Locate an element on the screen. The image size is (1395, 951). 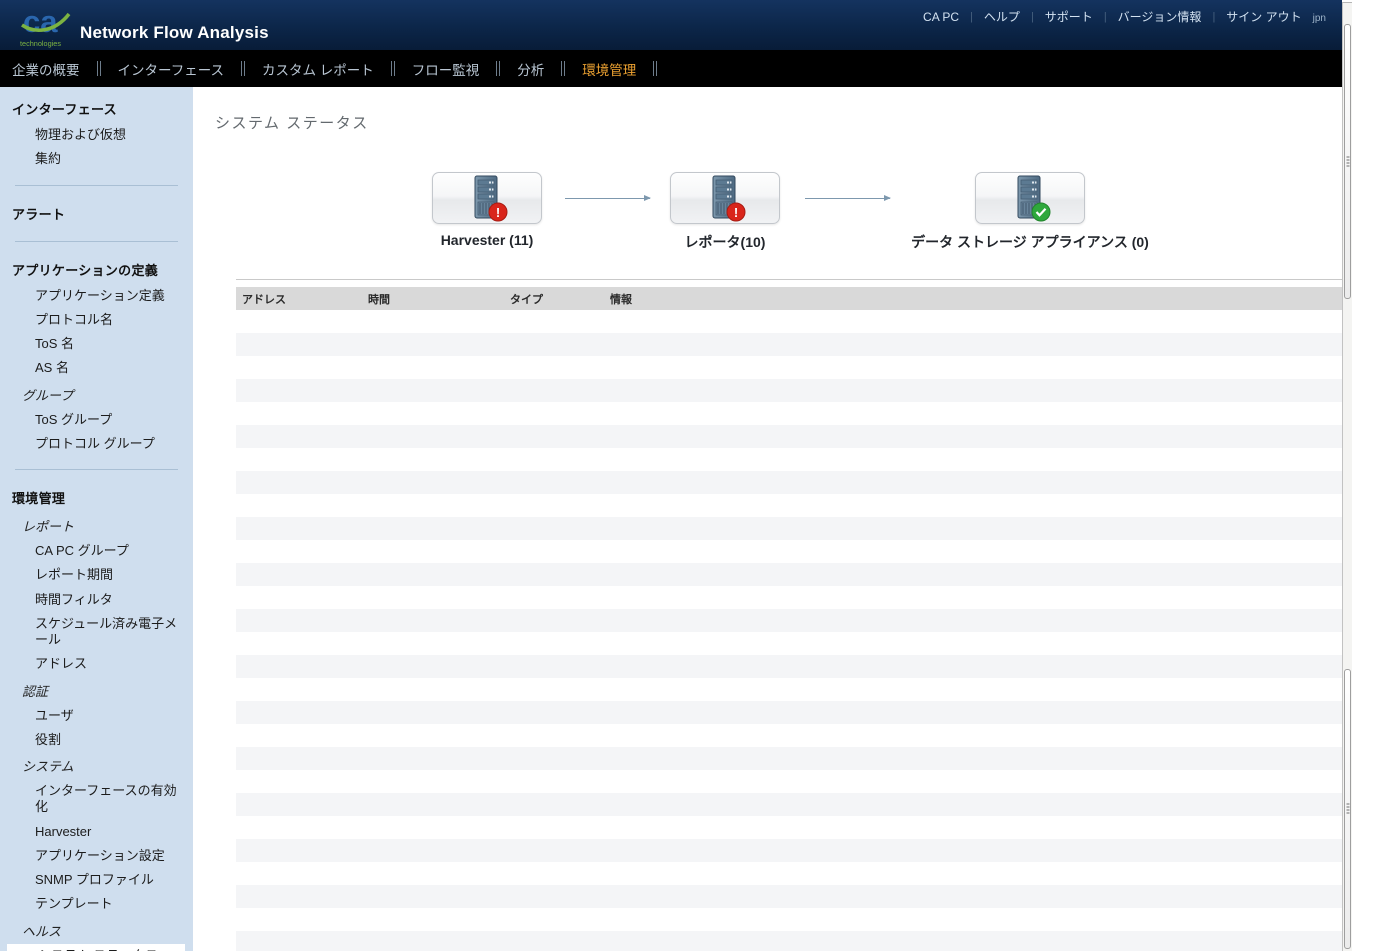
sidebar-item-ToS グループ: ToS グループ is located at coordinates (96, 420).